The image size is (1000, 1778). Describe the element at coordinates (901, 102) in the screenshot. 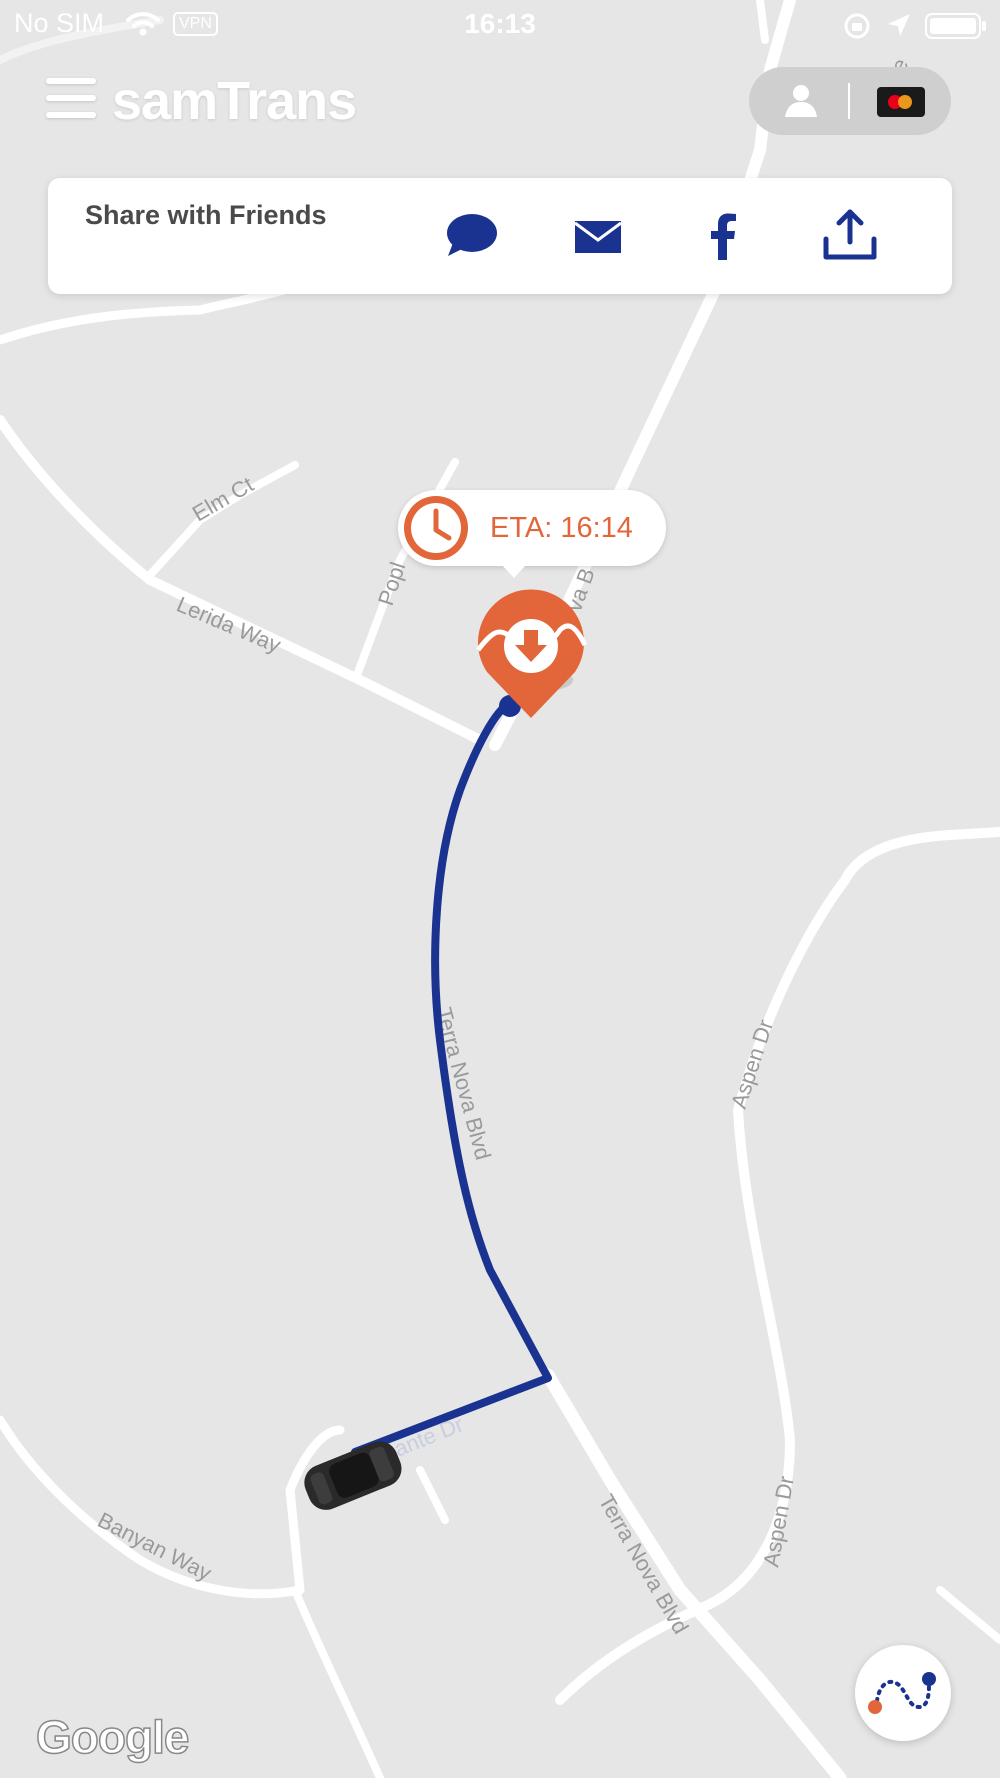

I see `mastercard-icon` at that location.